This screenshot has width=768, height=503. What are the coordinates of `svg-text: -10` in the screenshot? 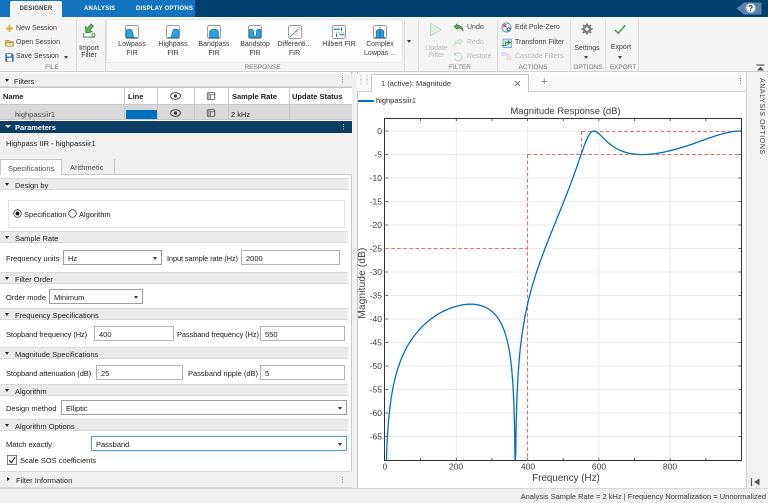 It's located at (376, 178).